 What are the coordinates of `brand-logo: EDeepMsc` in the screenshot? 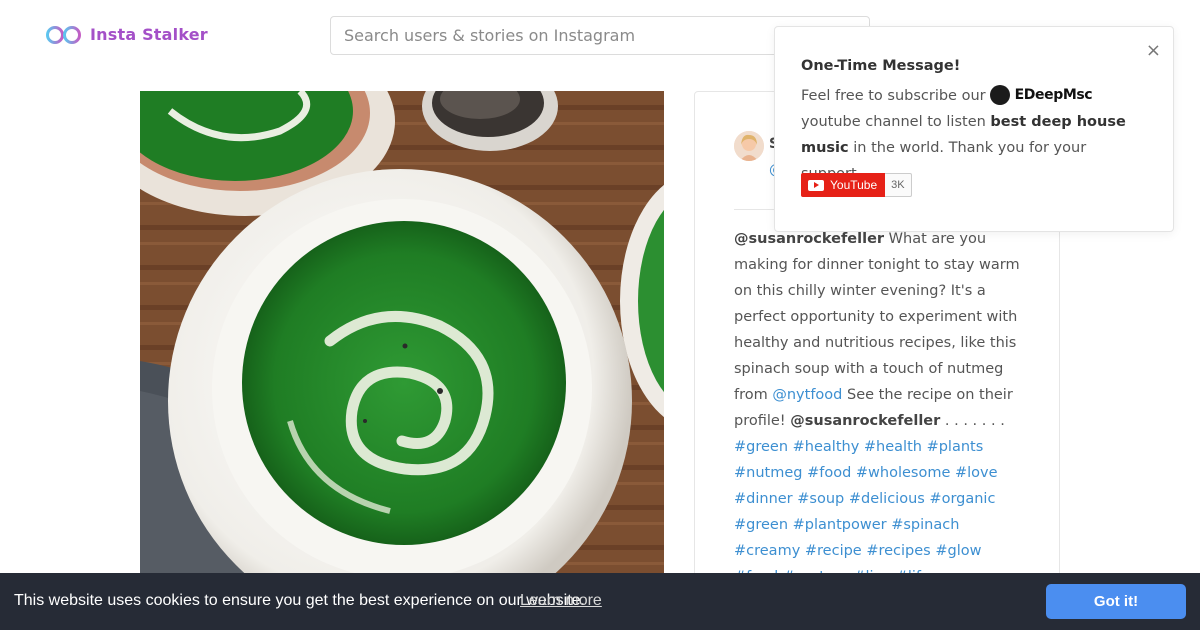 It's located at (1041, 95).